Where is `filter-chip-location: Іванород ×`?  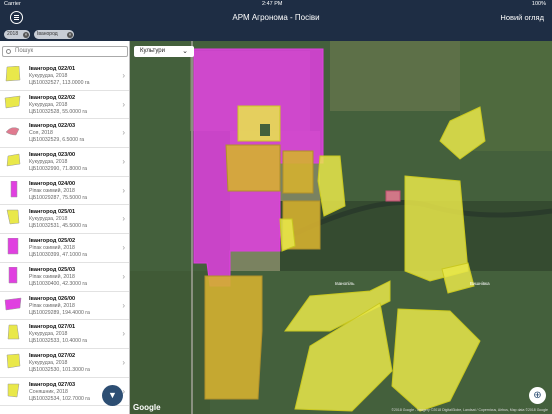
filter-chip-location: Іванород × is located at coordinates (54, 34).